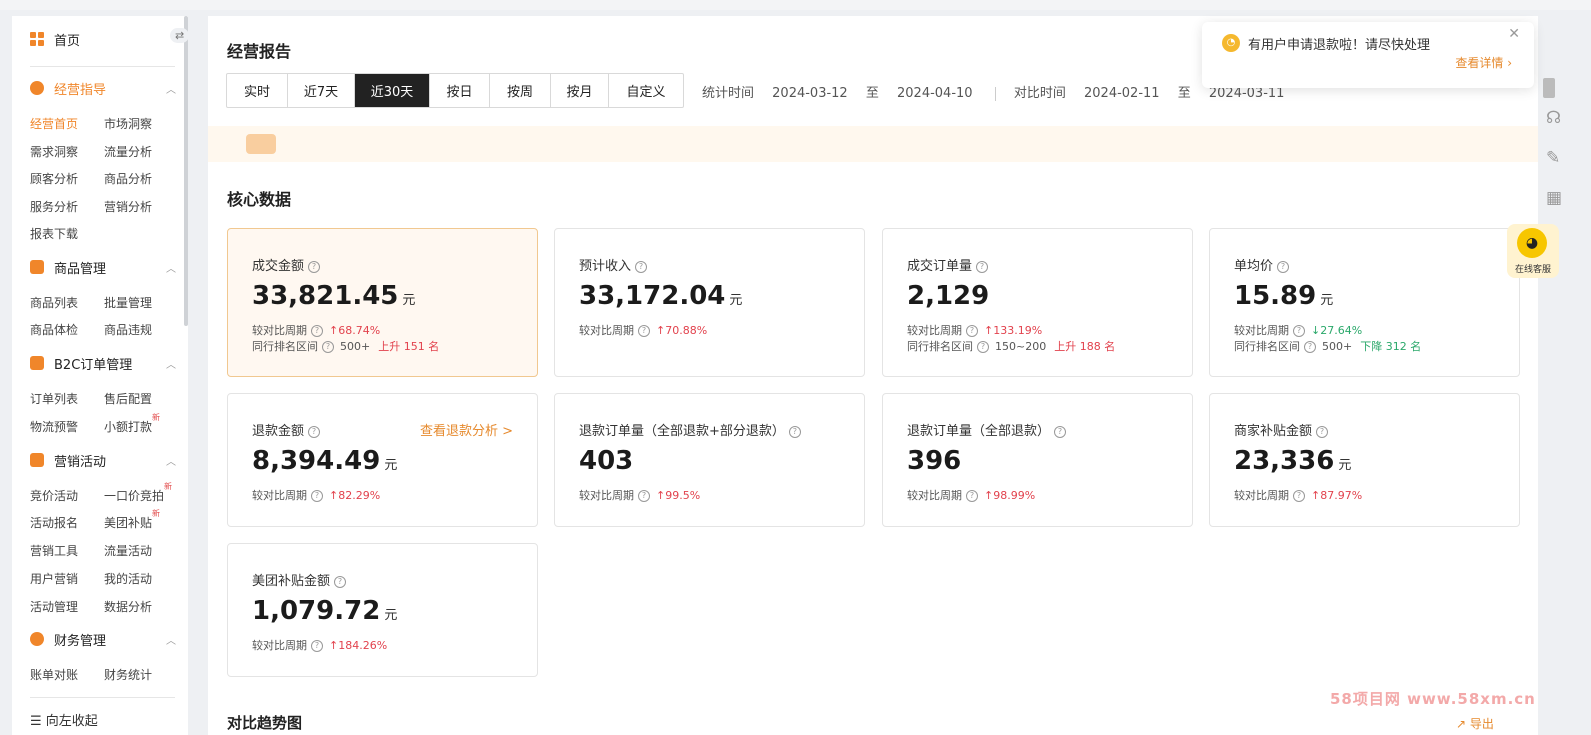 The width and height of the screenshot is (1591, 735). Describe the element at coordinates (128, 578) in the screenshot. I see `sidebar-item-my-activities: 我的活动` at that location.